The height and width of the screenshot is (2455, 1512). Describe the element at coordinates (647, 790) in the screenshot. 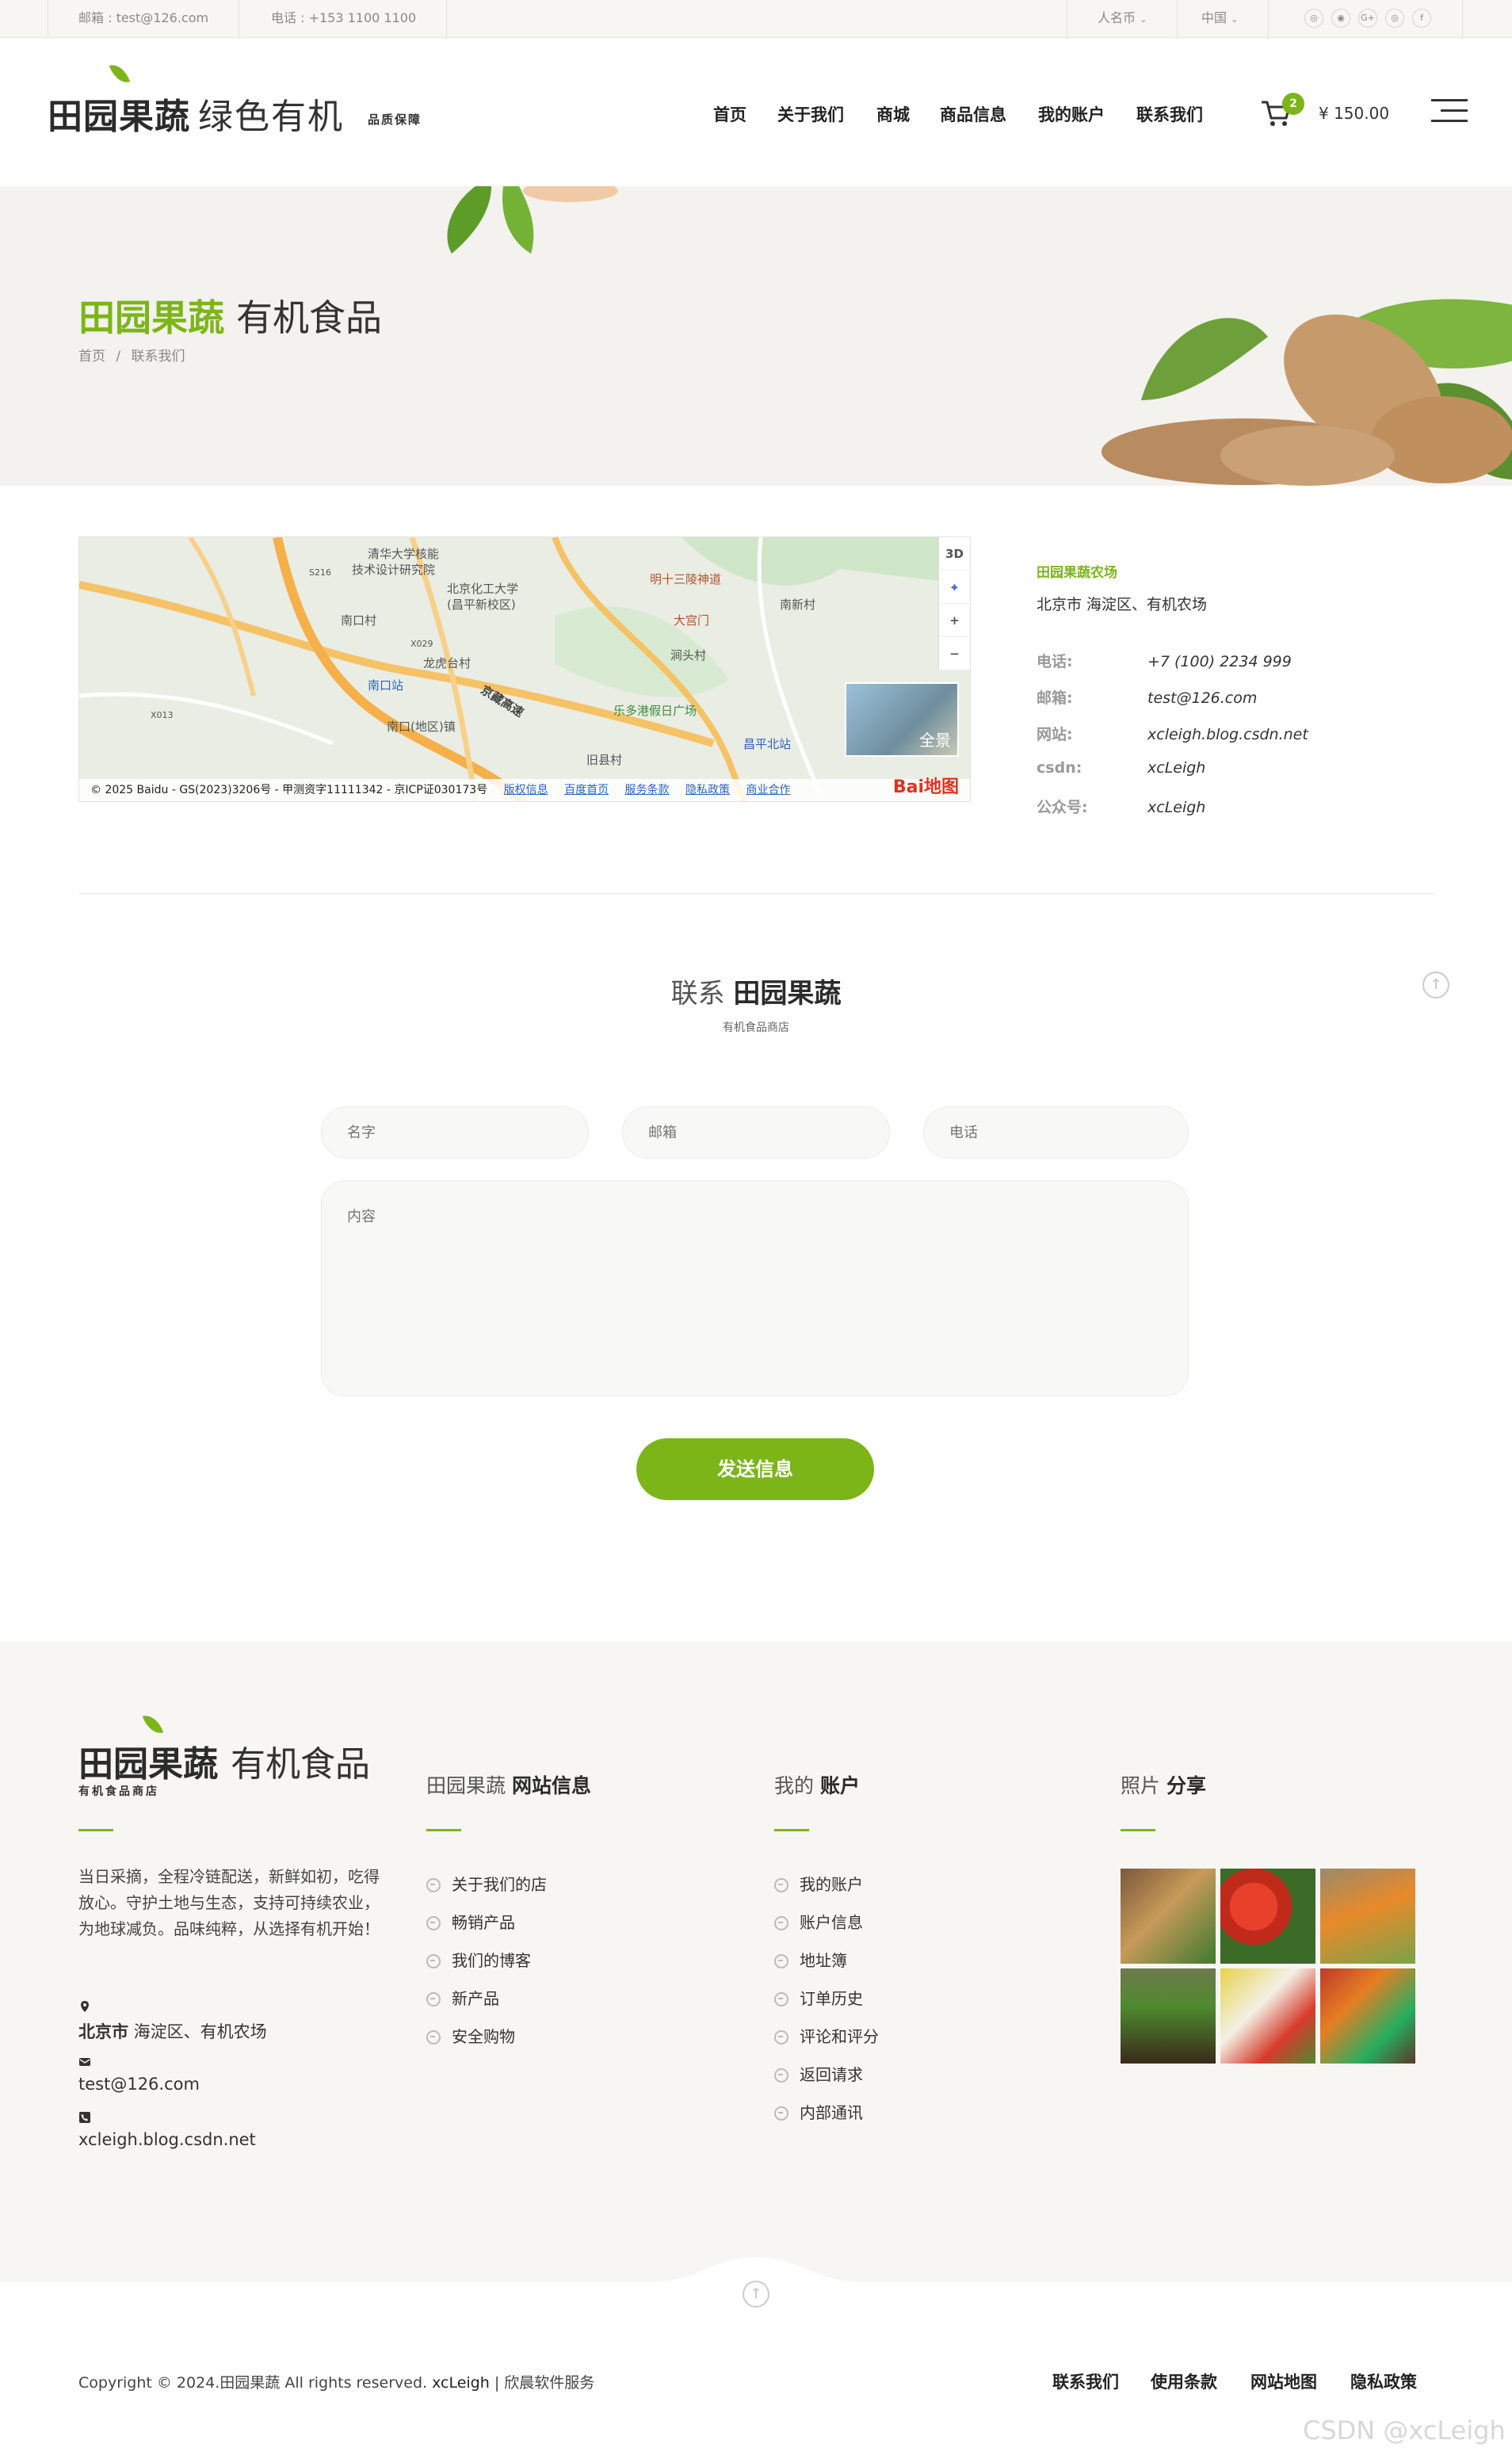

I see `map-link: 服务条款` at that location.